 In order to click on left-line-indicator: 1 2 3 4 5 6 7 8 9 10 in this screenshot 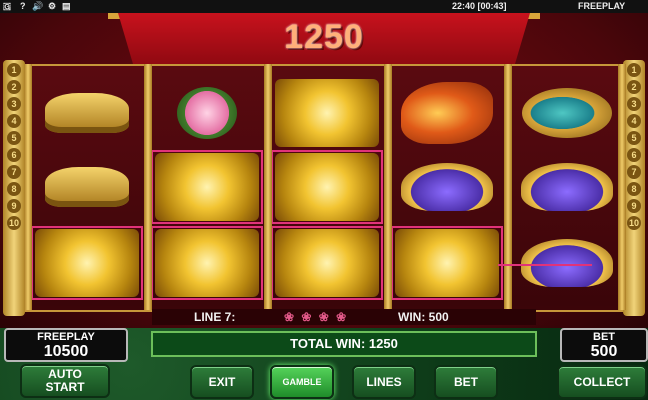, I will do `click(14, 188)`.